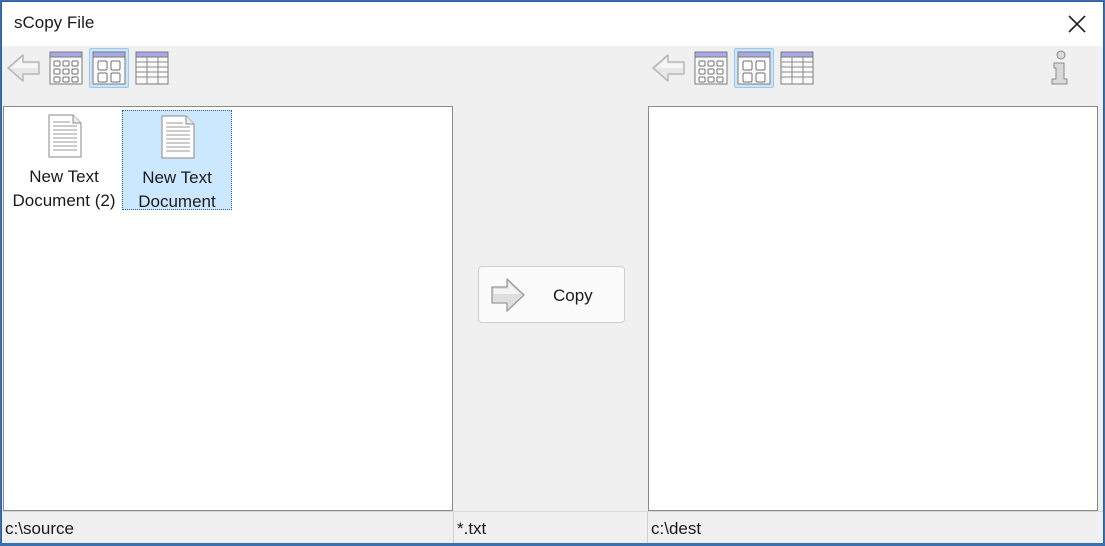 The width and height of the screenshot is (1105, 546). I want to click on close-icon, so click(1077, 24).